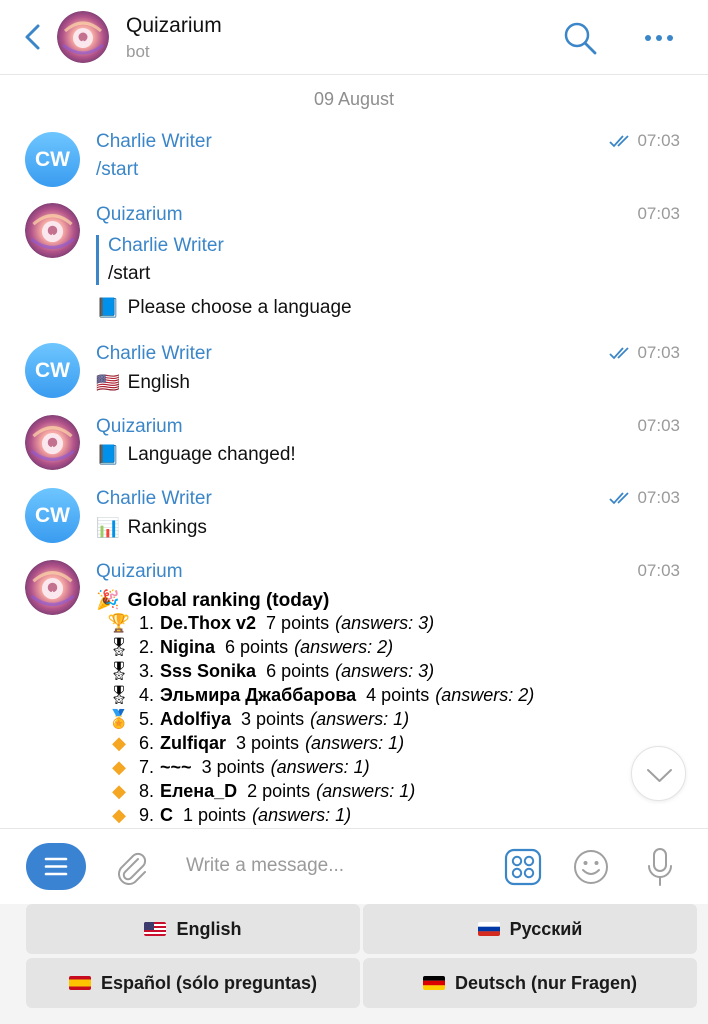  I want to click on ranking-row: ◆ 7. ~~~ 3 points (answers: 1), so click(238, 767).